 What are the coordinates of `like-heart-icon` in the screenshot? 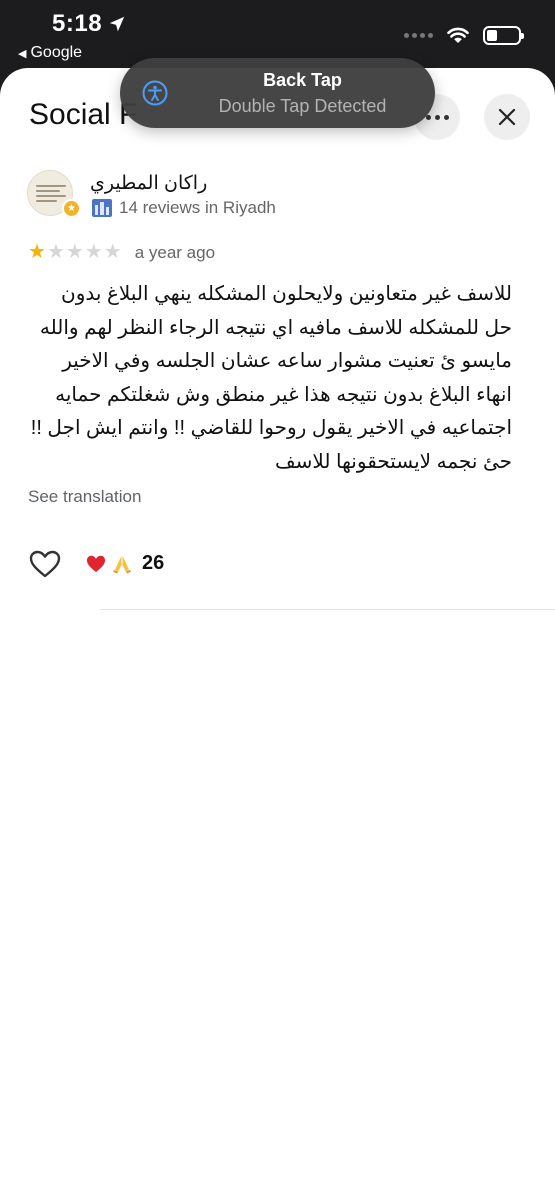 It's located at (45, 564).